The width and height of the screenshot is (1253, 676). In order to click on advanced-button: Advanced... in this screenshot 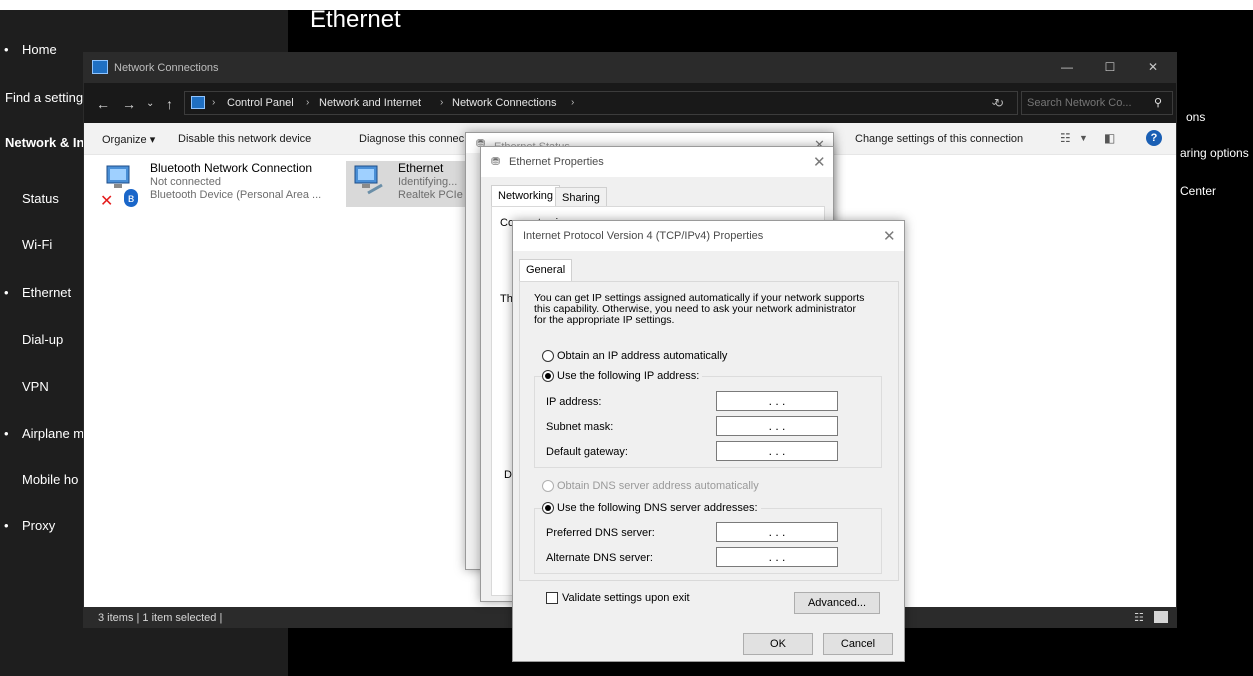, I will do `click(837, 603)`.